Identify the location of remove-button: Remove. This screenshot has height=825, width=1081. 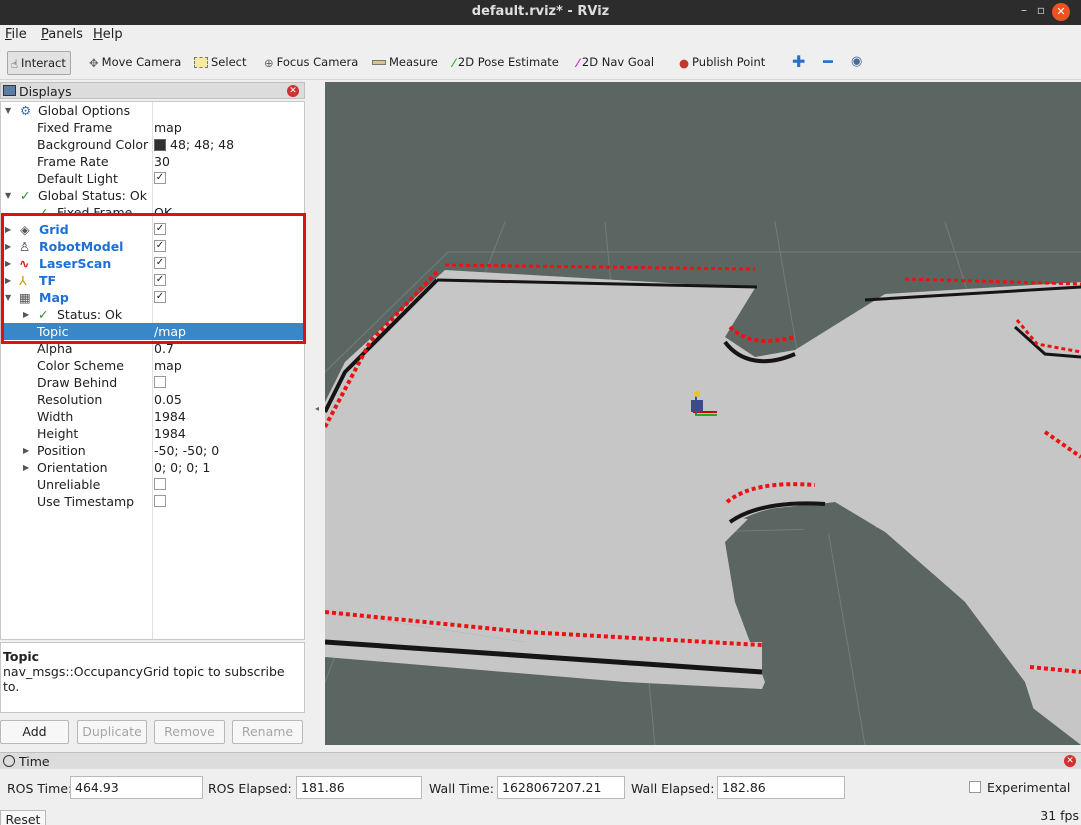
(189, 732).